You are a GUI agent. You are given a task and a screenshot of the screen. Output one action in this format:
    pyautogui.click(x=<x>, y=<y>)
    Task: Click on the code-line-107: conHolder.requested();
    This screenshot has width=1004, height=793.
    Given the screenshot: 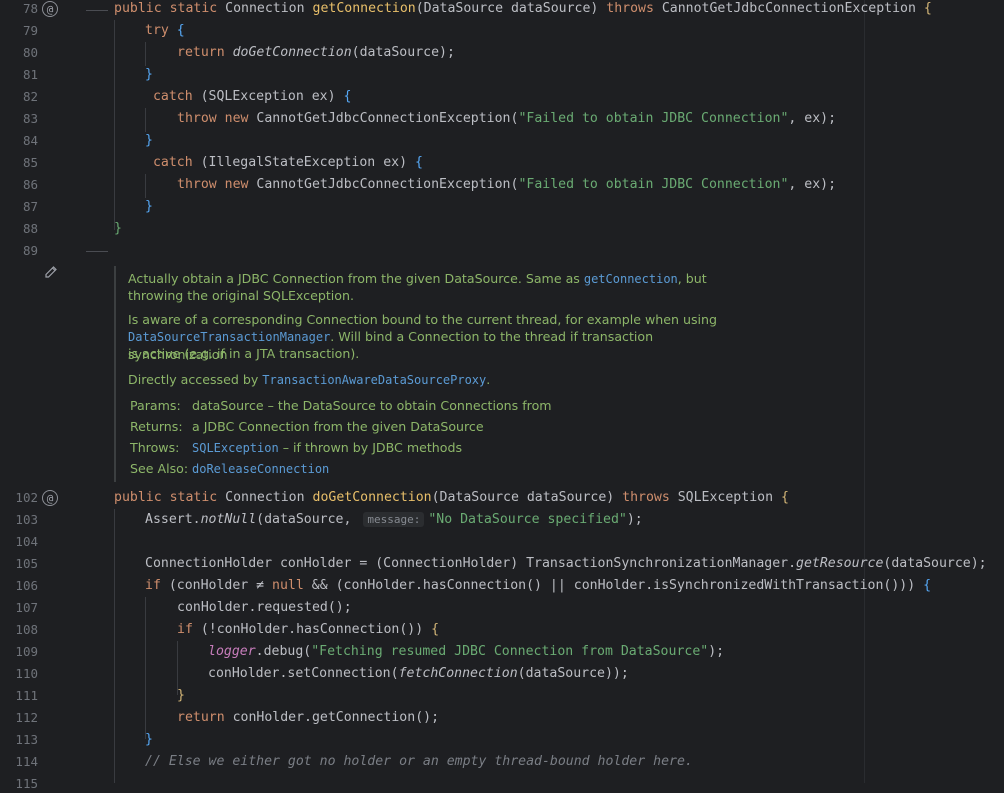 What is the action you would take?
    pyautogui.click(x=264, y=608)
    